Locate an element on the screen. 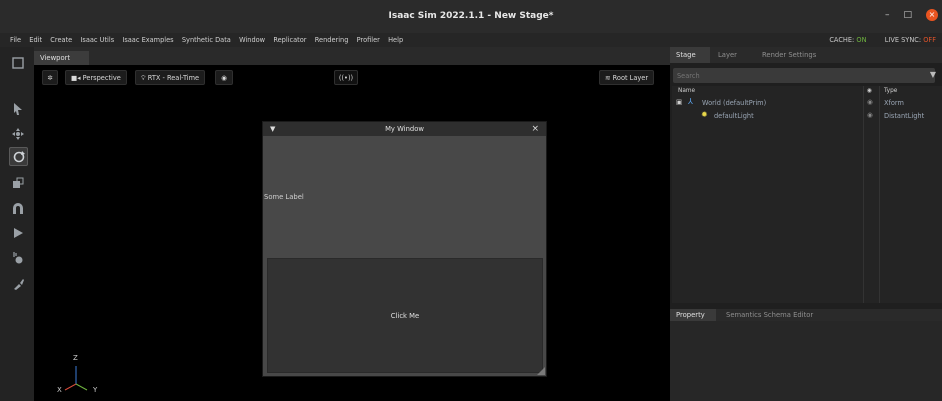 The width and height of the screenshot is (942, 401). select-mode-icon is located at coordinates (17, 62).